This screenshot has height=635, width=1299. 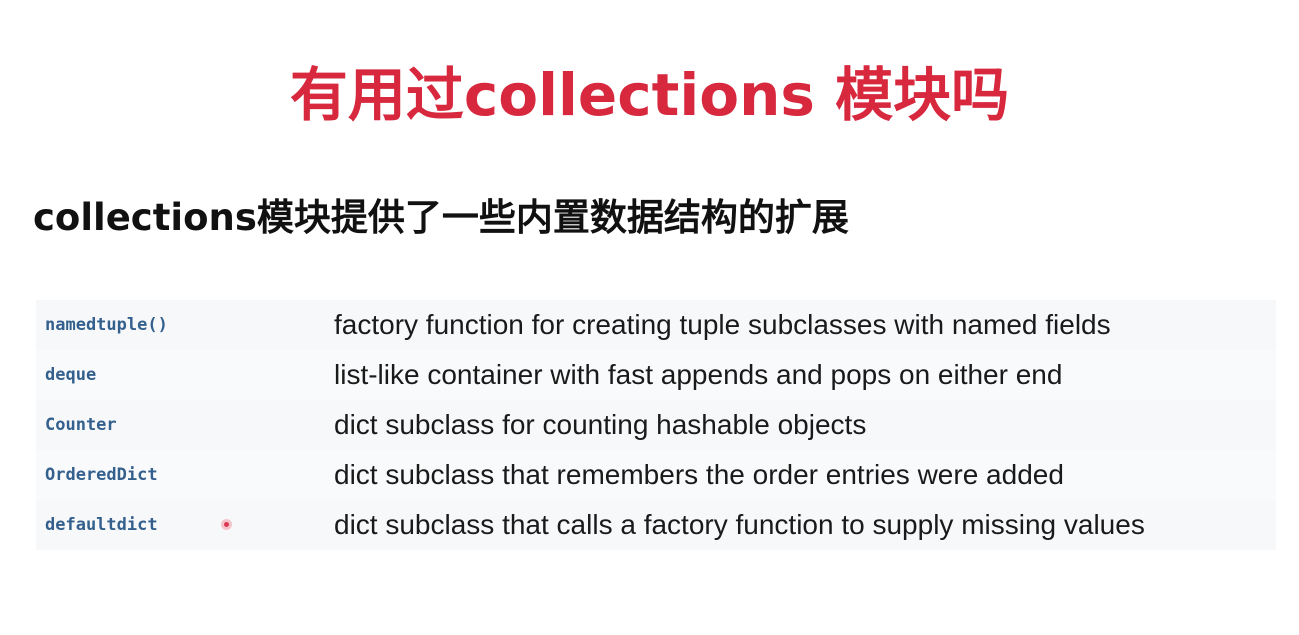 What do you see at coordinates (81, 425) in the screenshot?
I see `class-name: Counter` at bounding box center [81, 425].